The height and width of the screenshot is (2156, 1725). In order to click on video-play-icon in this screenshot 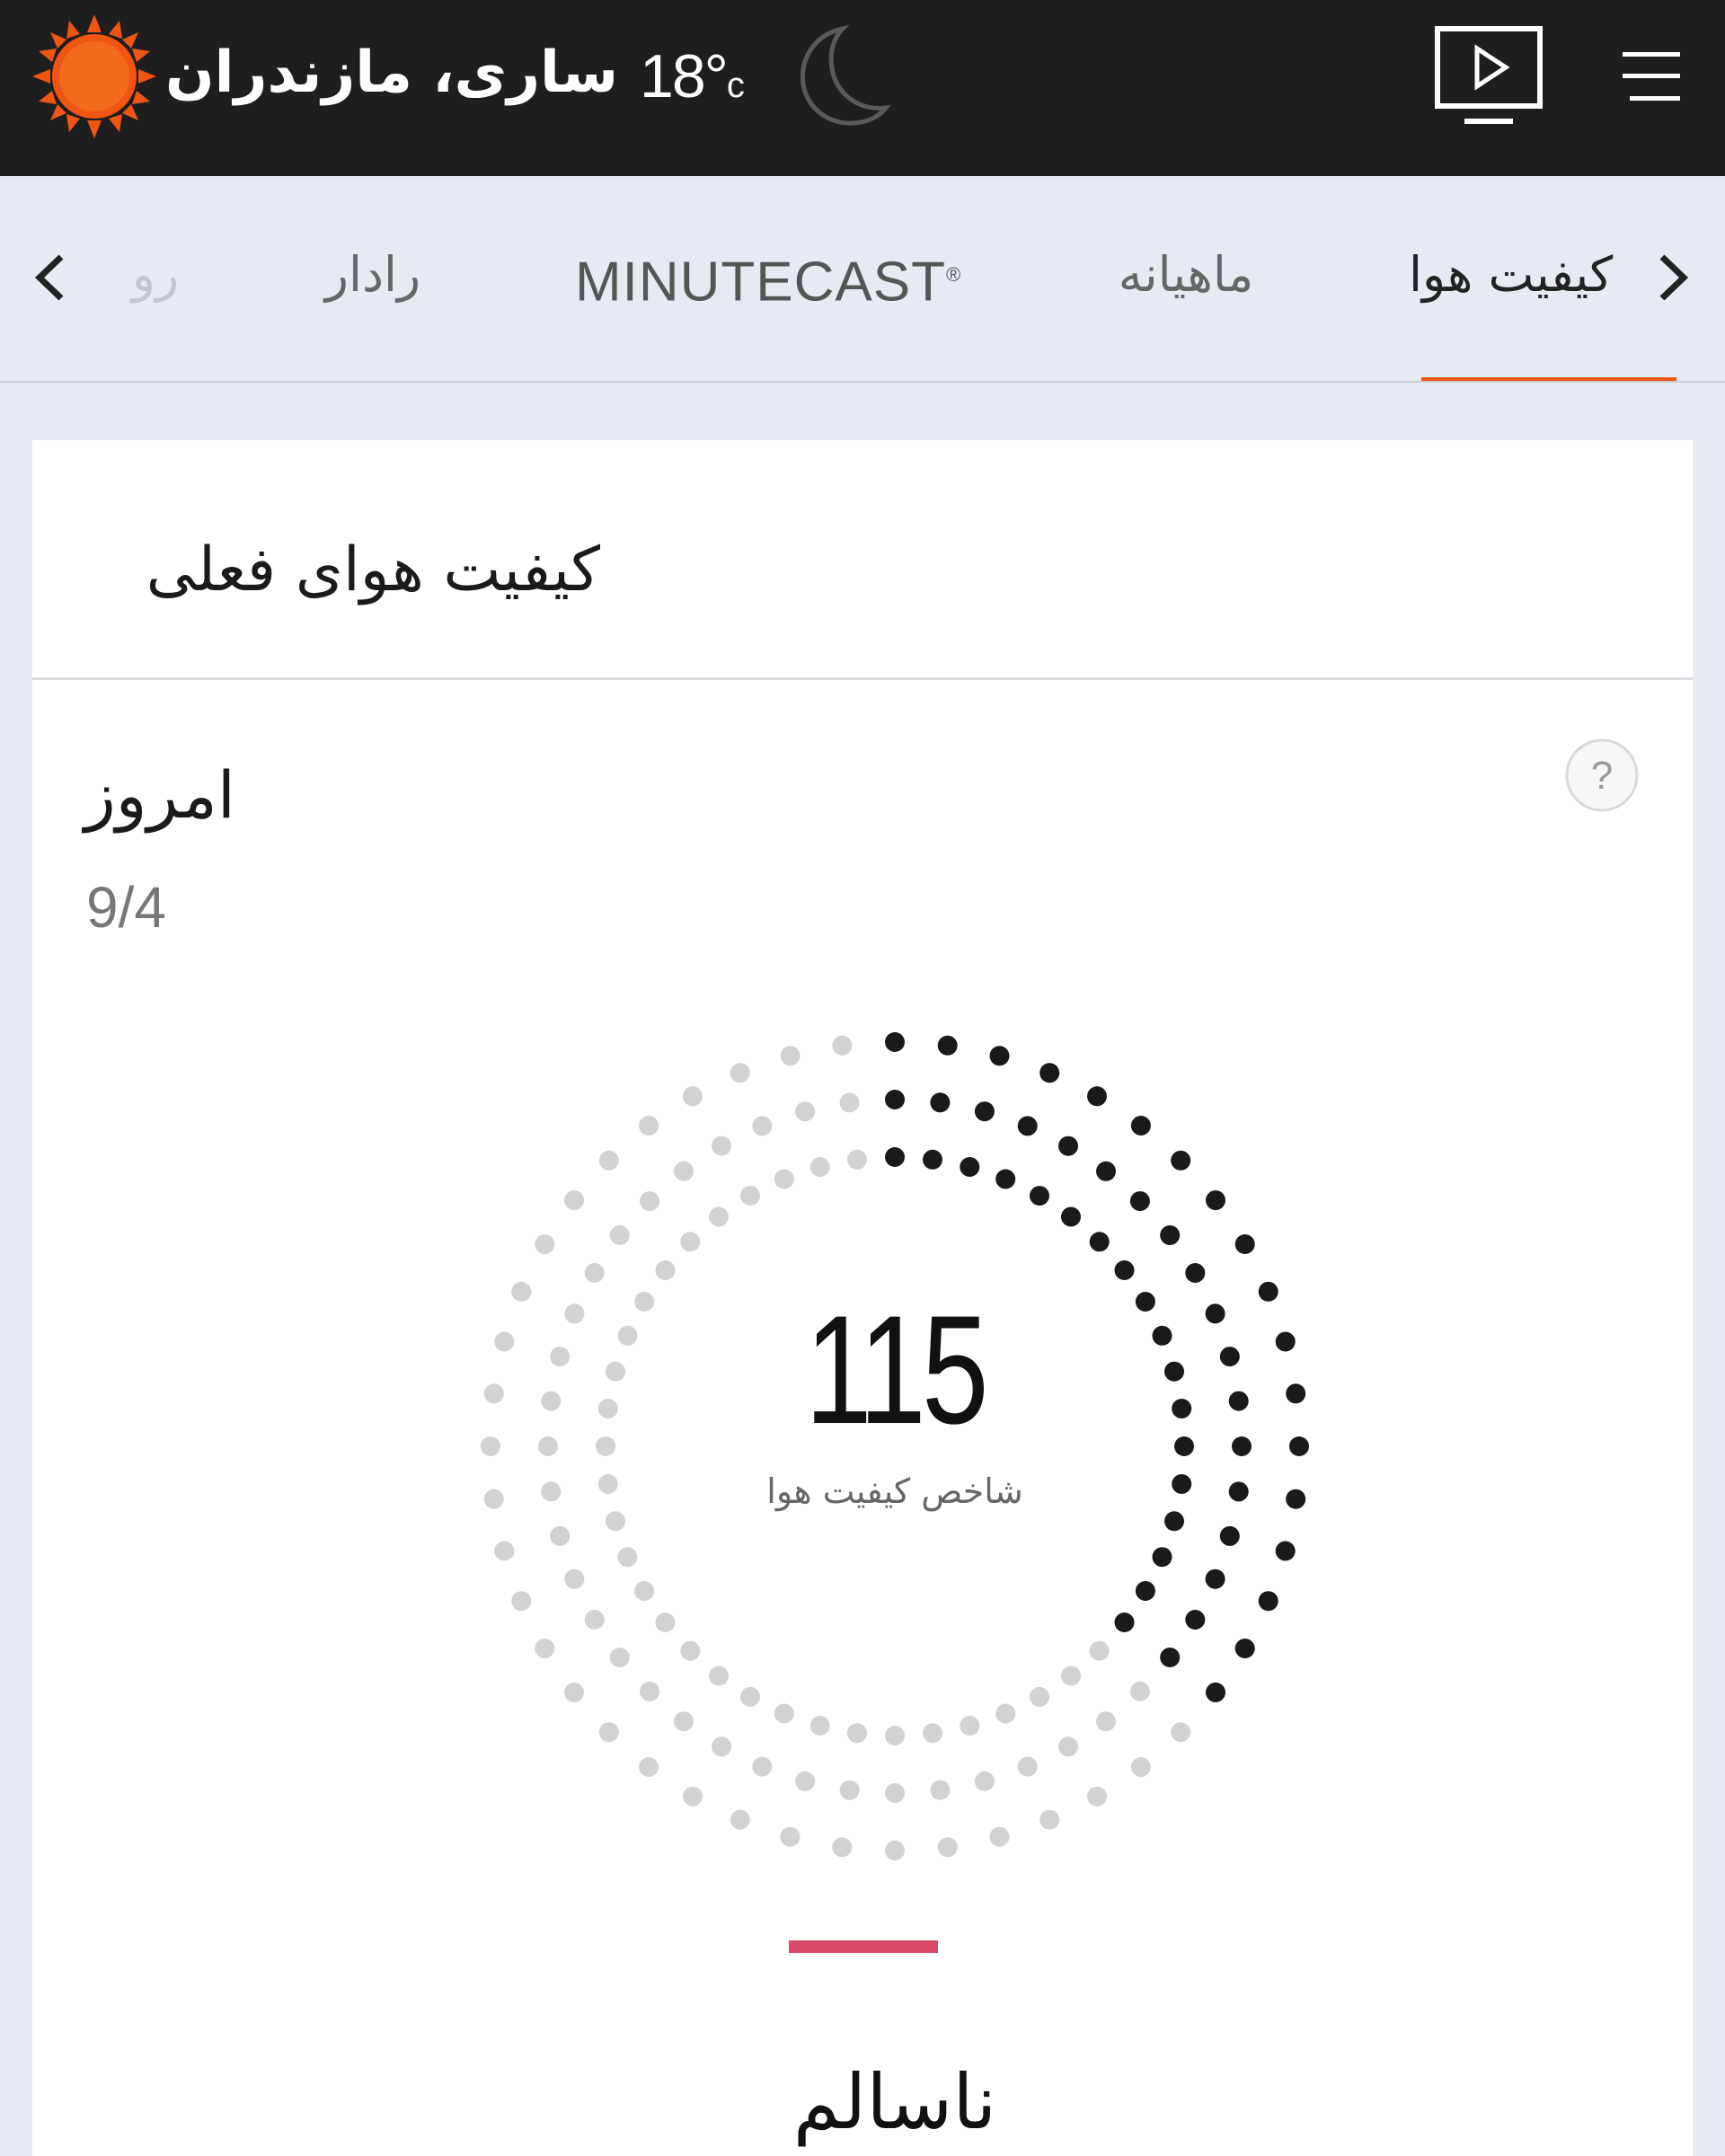, I will do `click(1489, 77)`.